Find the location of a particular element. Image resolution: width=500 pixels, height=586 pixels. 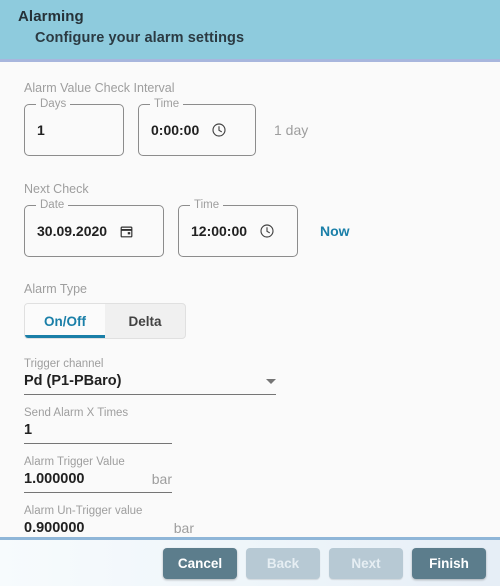

alarm-type-tab-group: On/Off Delta is located at coordinates (105, 321).